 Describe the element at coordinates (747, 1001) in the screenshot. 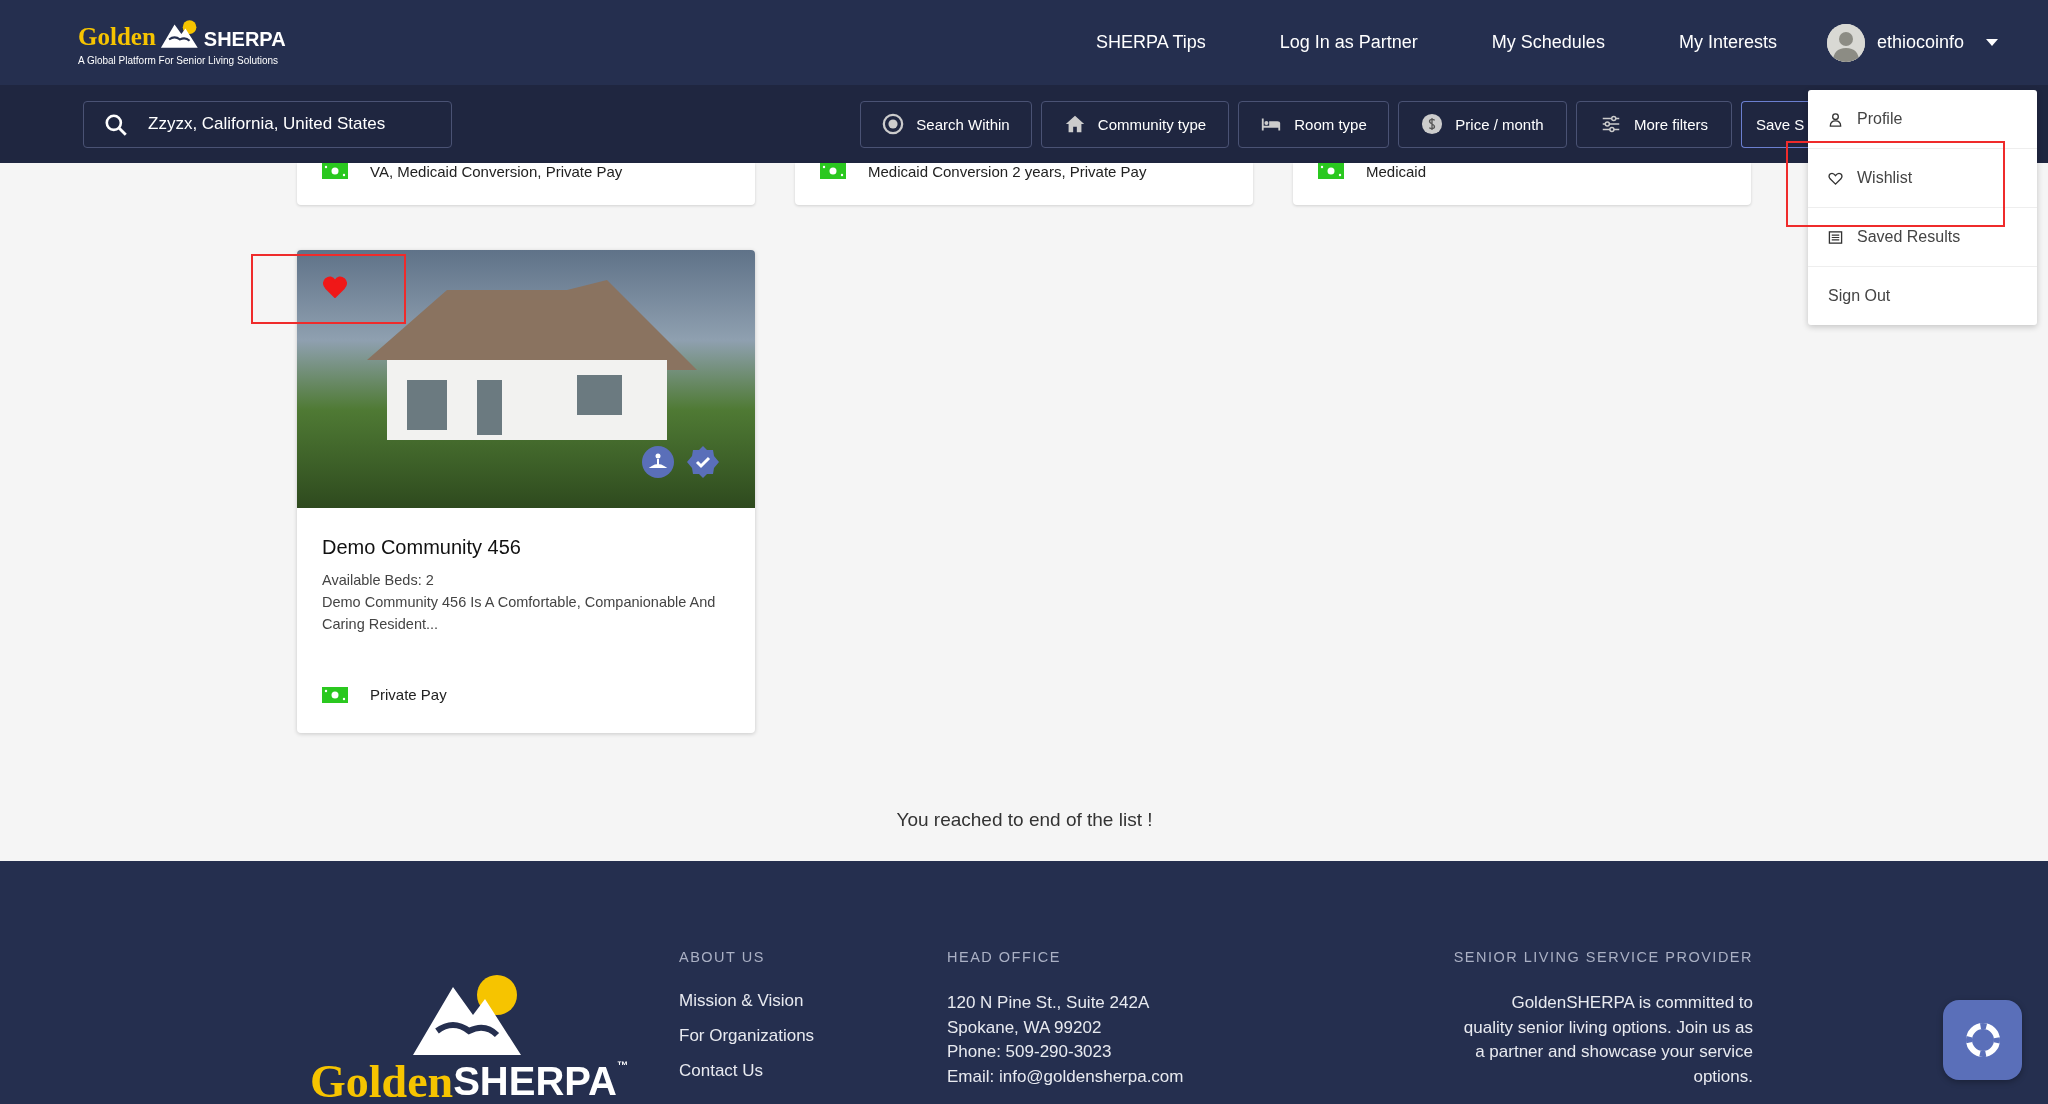

I see `footer-link: Mission & Vision` at that location.